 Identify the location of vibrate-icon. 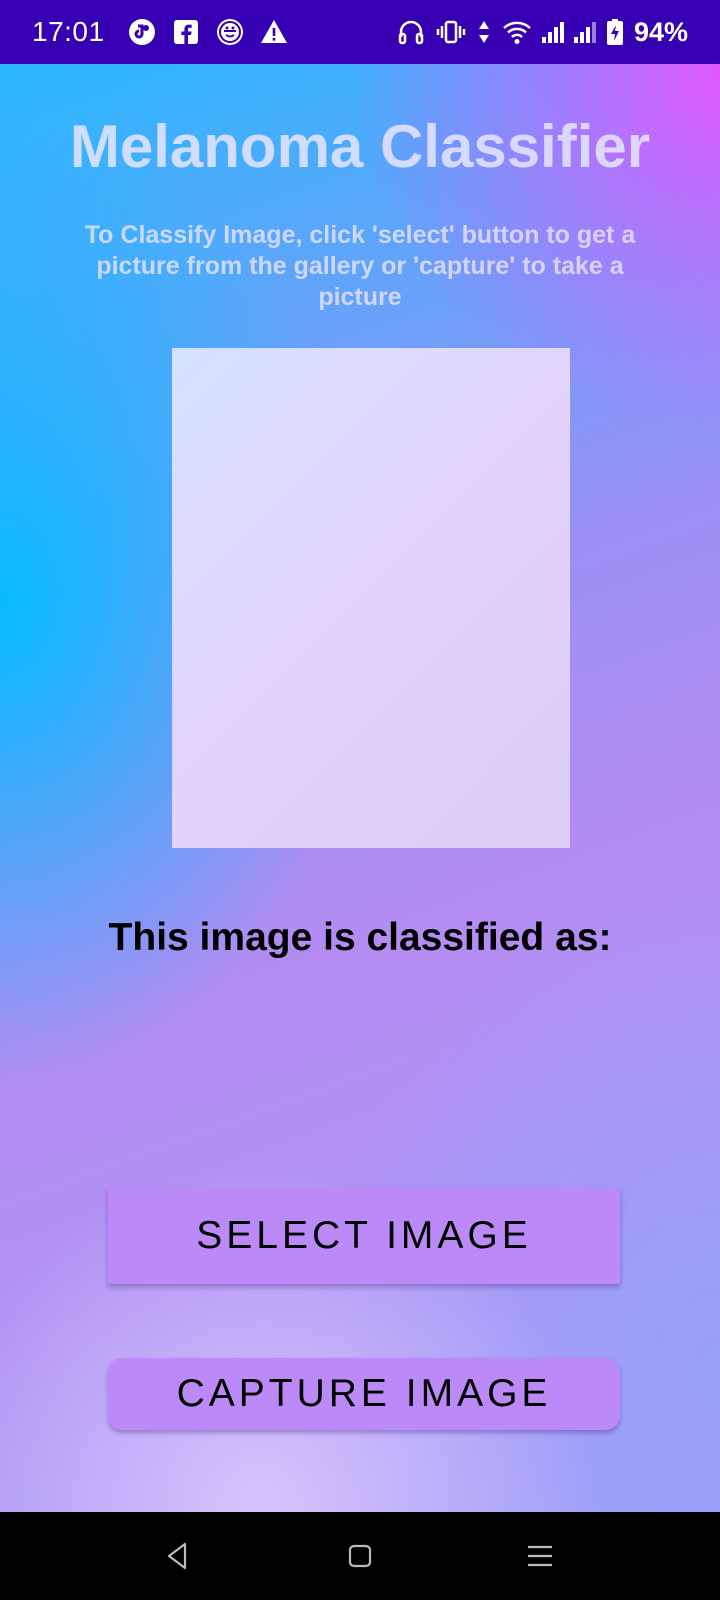
(451, 32).